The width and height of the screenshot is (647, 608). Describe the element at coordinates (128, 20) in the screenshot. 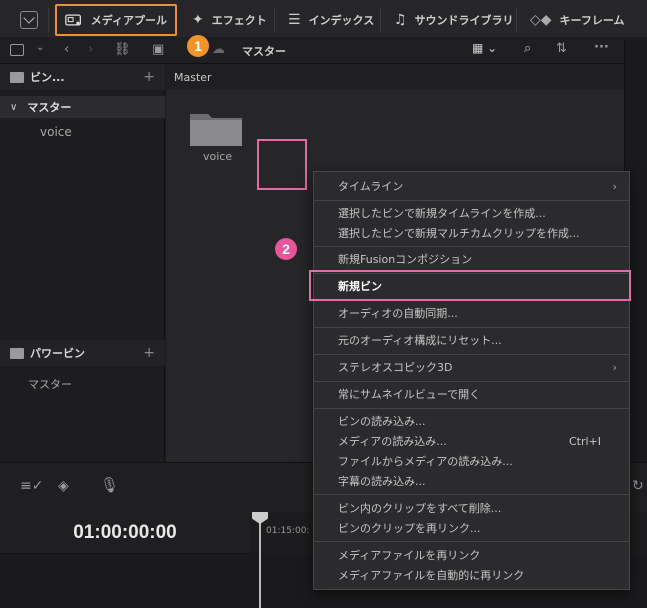

I see `media-pool-label: メディアプール` at that location.